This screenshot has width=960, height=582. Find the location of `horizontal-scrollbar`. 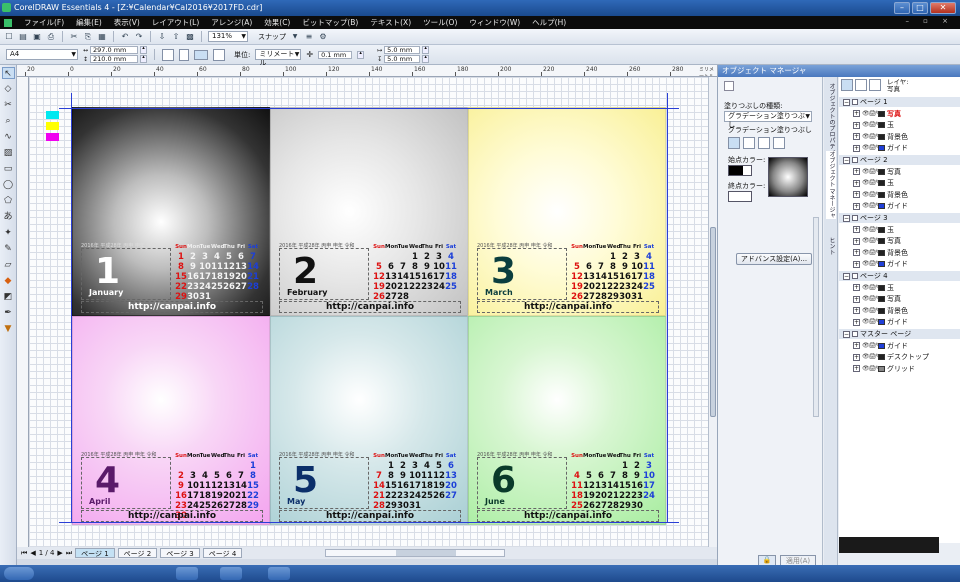

horizontal-scrollbar is located at coordinates (415, 553).